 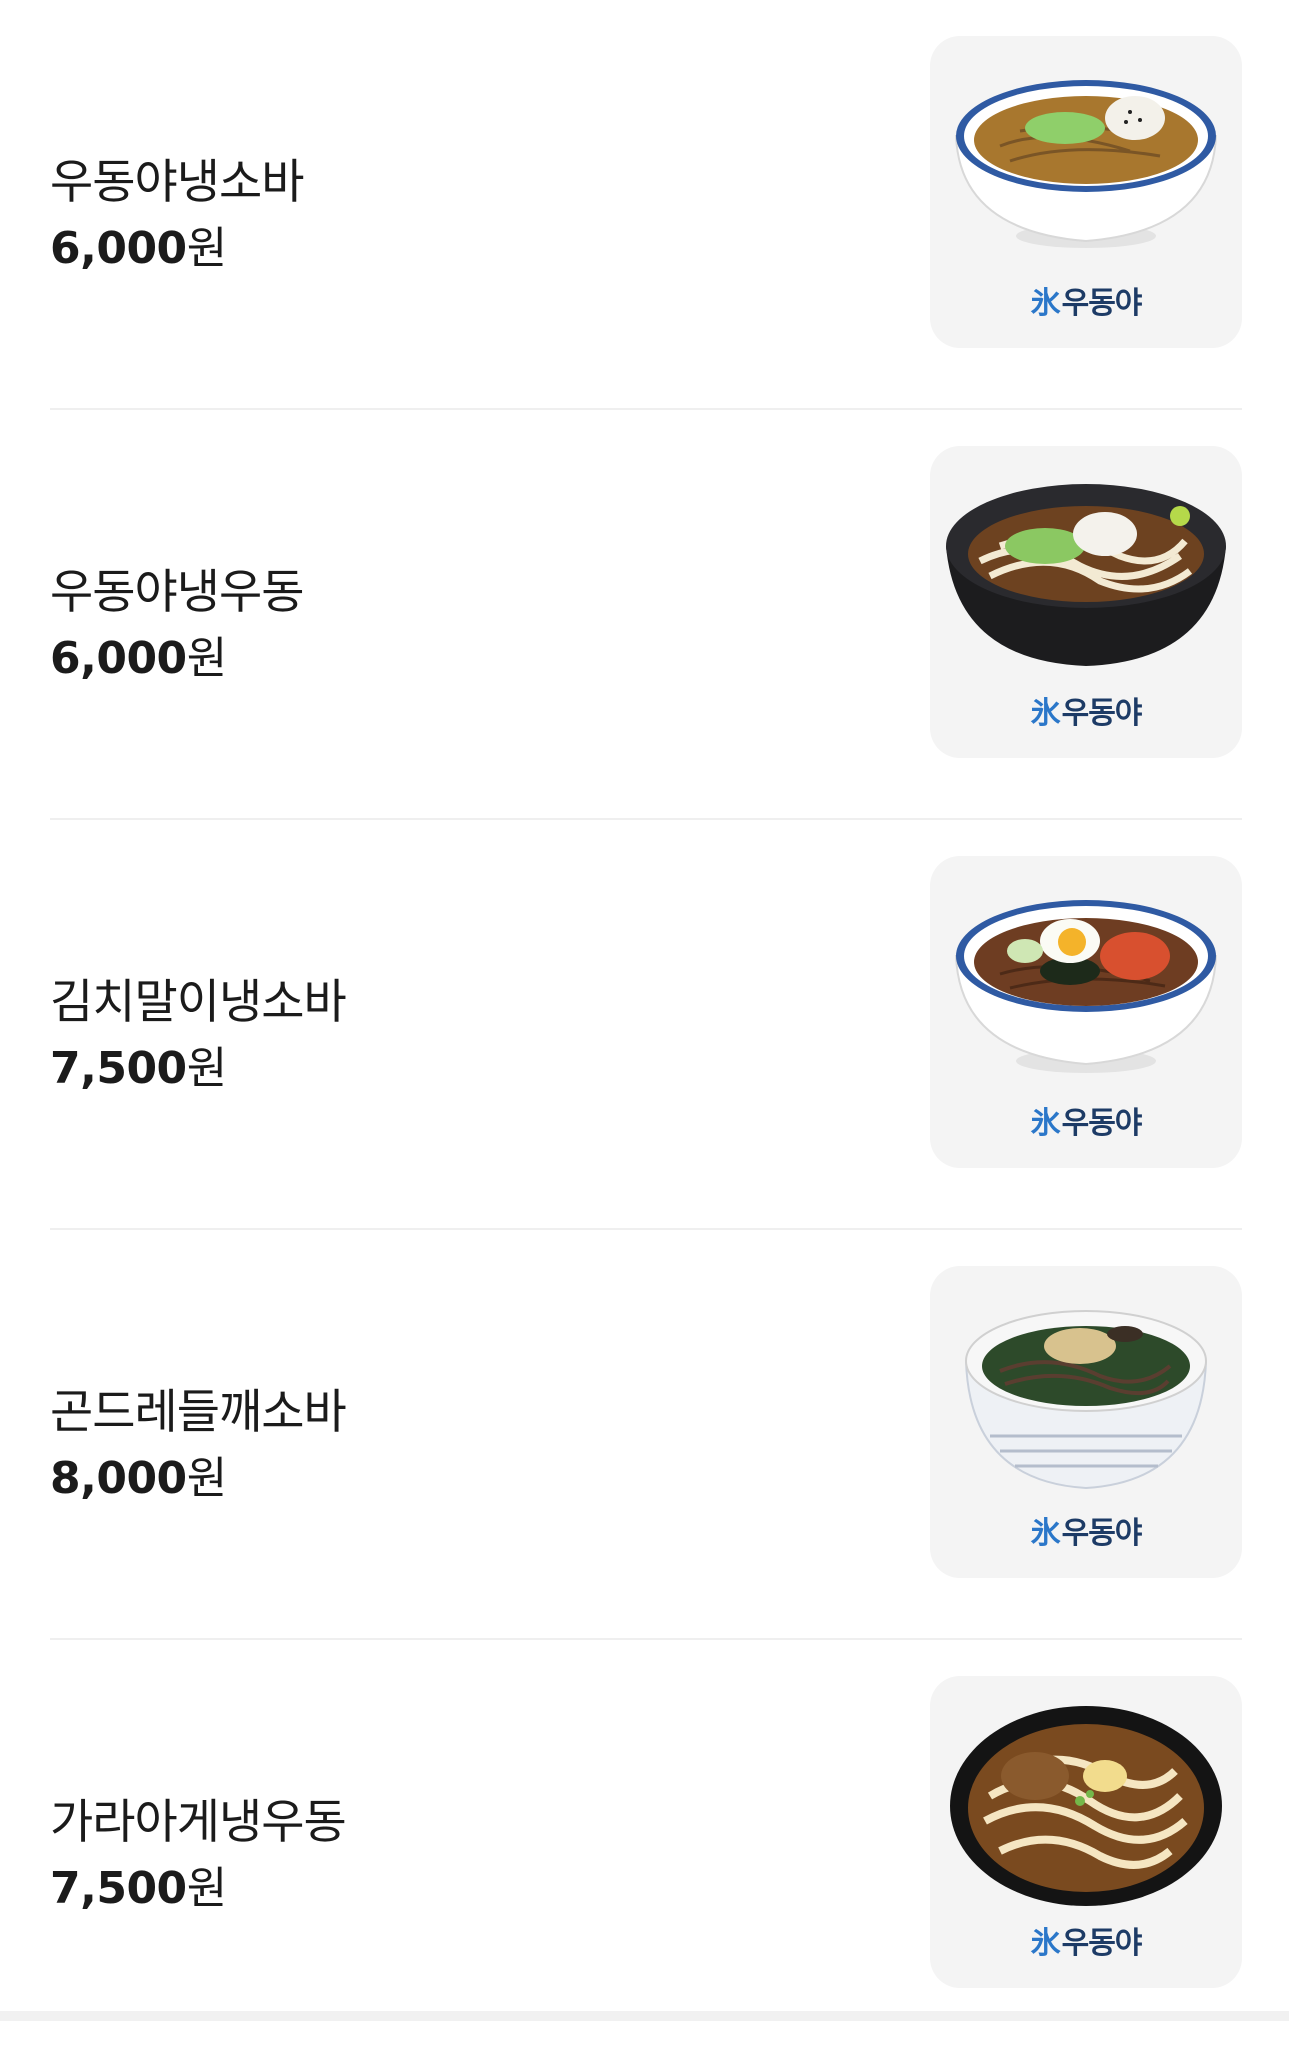 I want to click on menu-item-text: 우동야냉우동 6,000원, so click(x=177, y=615).